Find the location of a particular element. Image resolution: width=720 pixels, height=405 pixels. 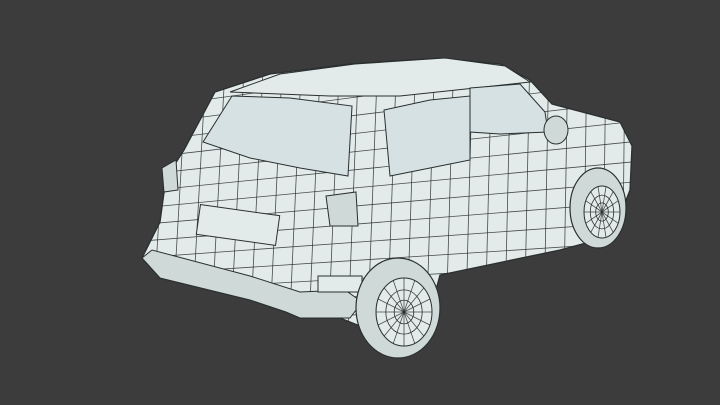

bumper-light is located at coordinates (340, 284).